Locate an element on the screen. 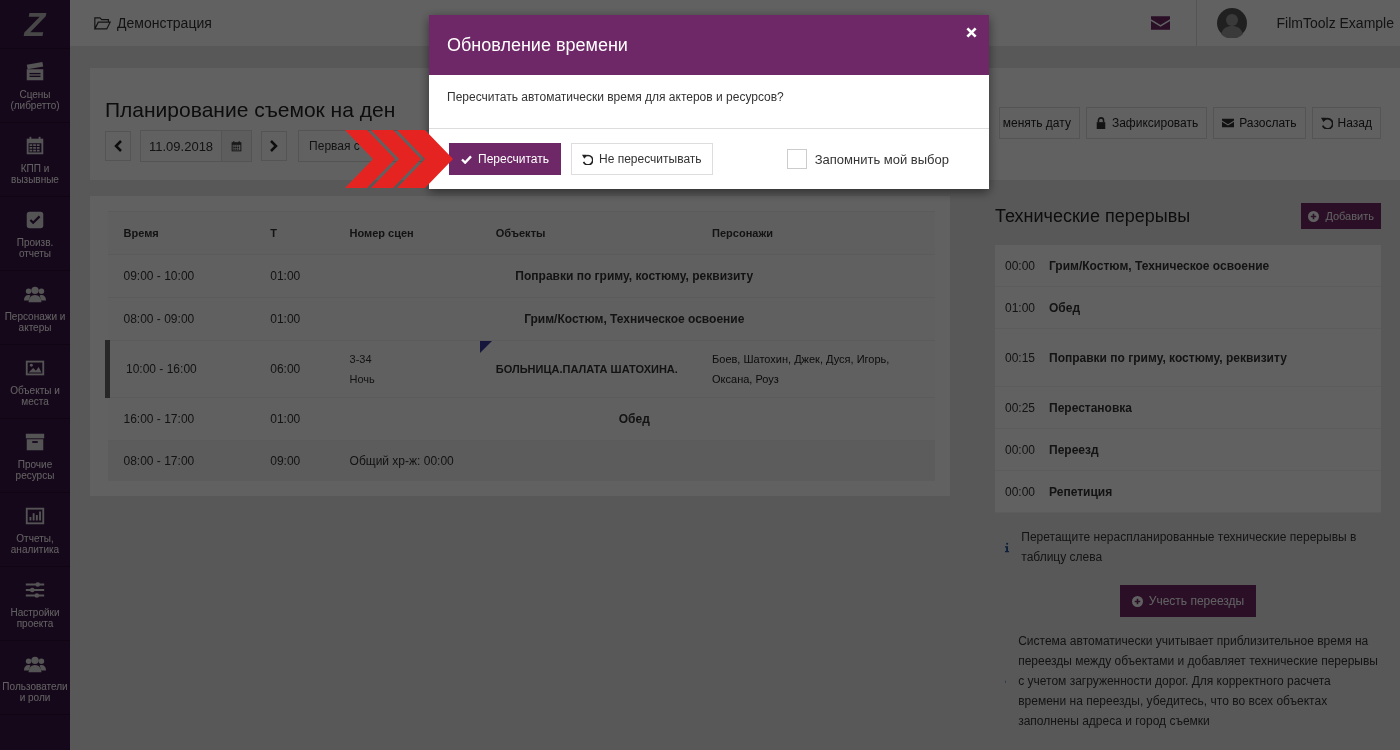 Image resolution: width=1400 pixels, height=750 pixels. break-name: Обед is located at coordinates (1065, 308).